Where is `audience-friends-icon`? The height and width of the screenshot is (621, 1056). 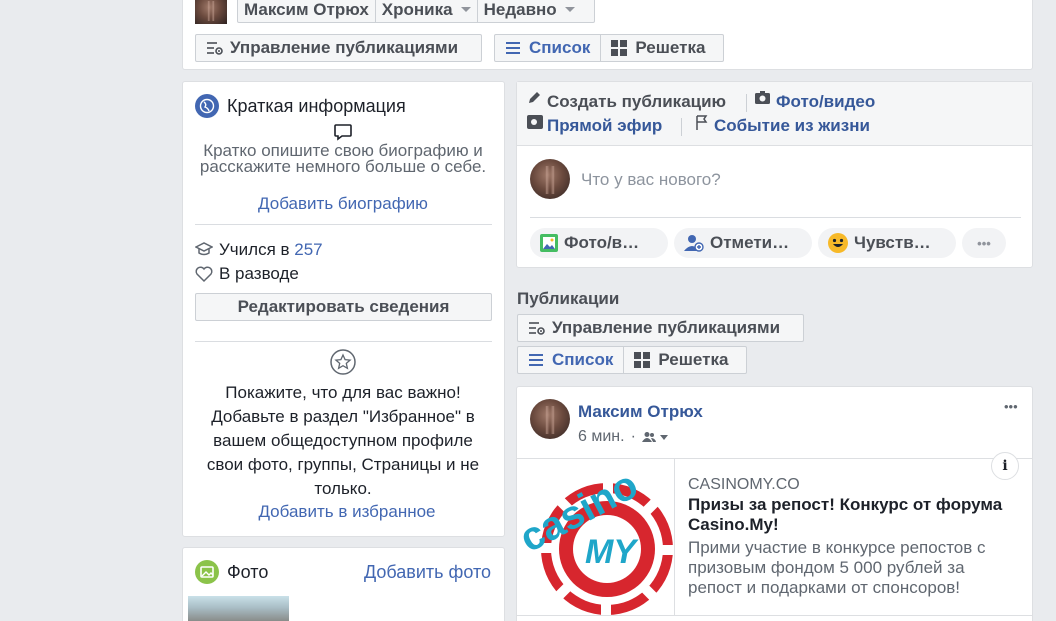 audience-friends-icon is located at coordinates (654, 437).